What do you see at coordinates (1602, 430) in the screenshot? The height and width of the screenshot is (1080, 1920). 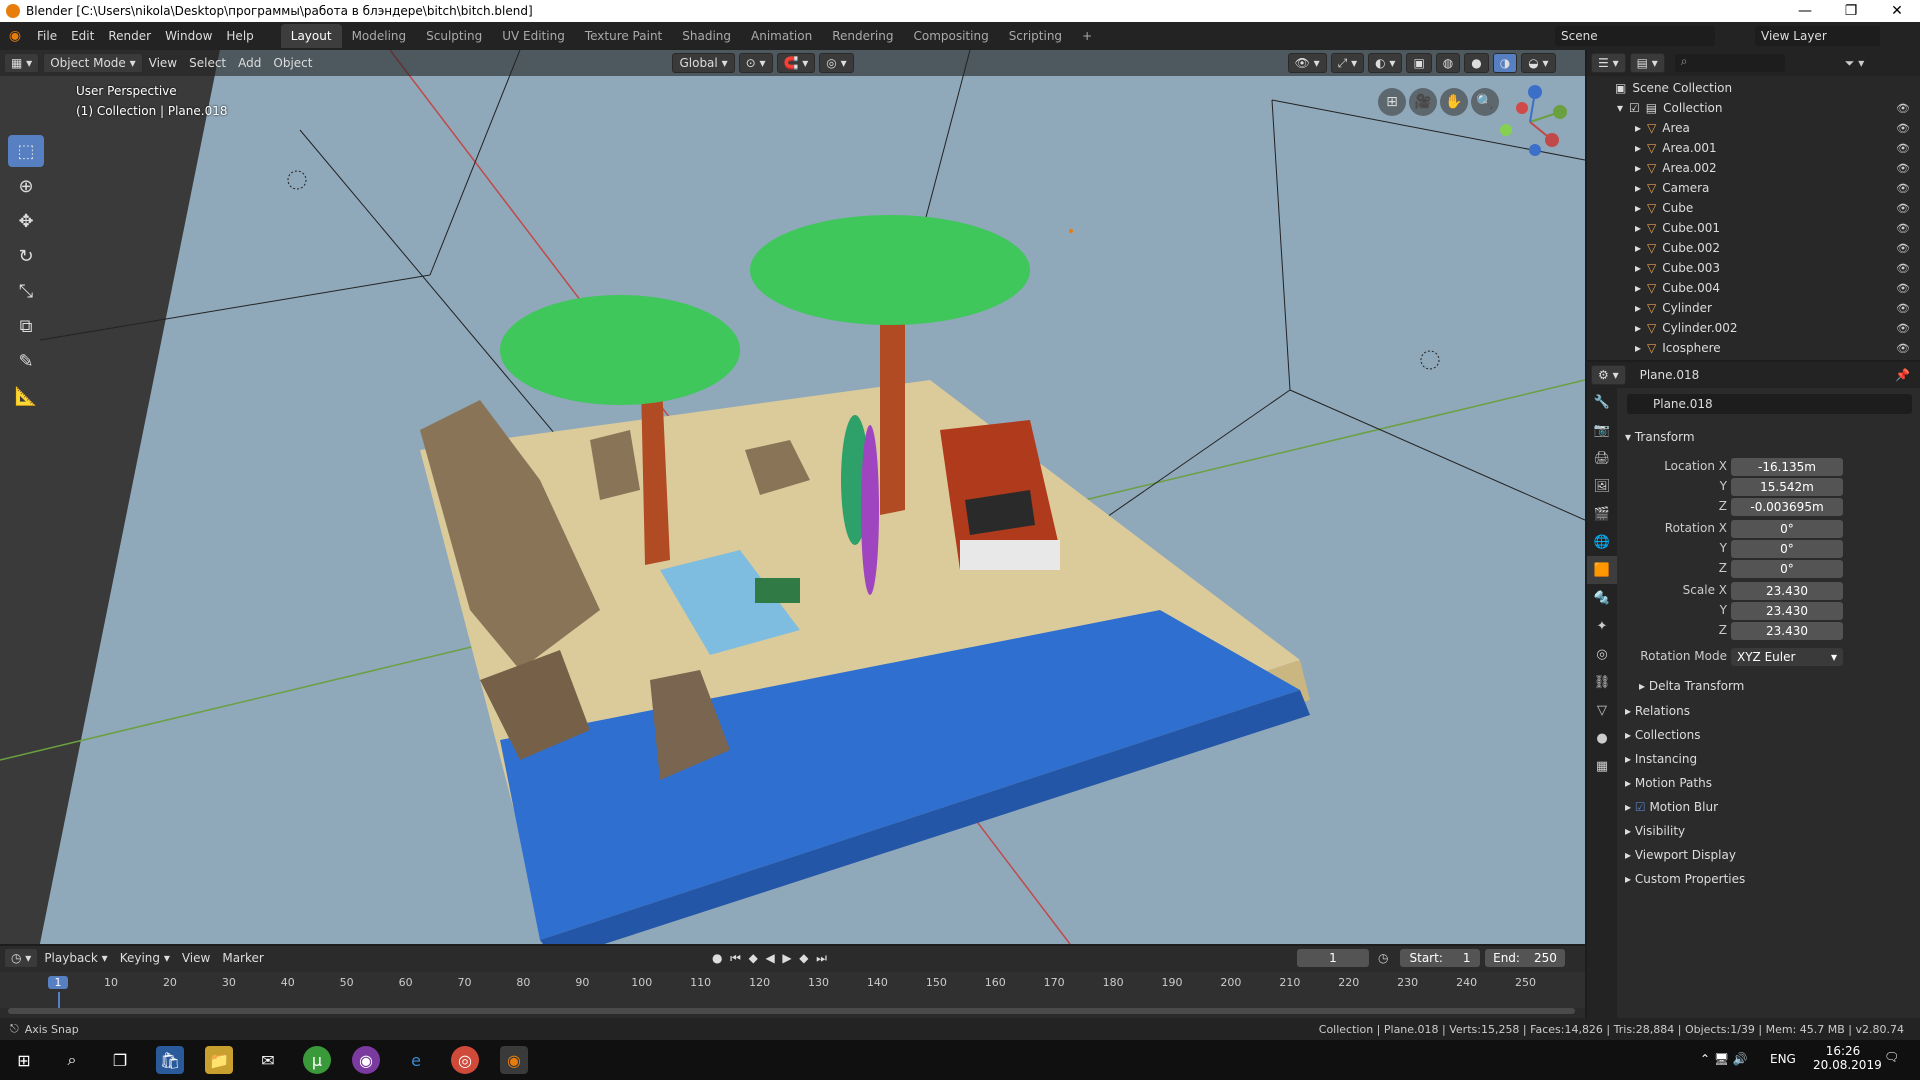 I see `render-tab-icon: 📷` at bounding box center [1602, 430].